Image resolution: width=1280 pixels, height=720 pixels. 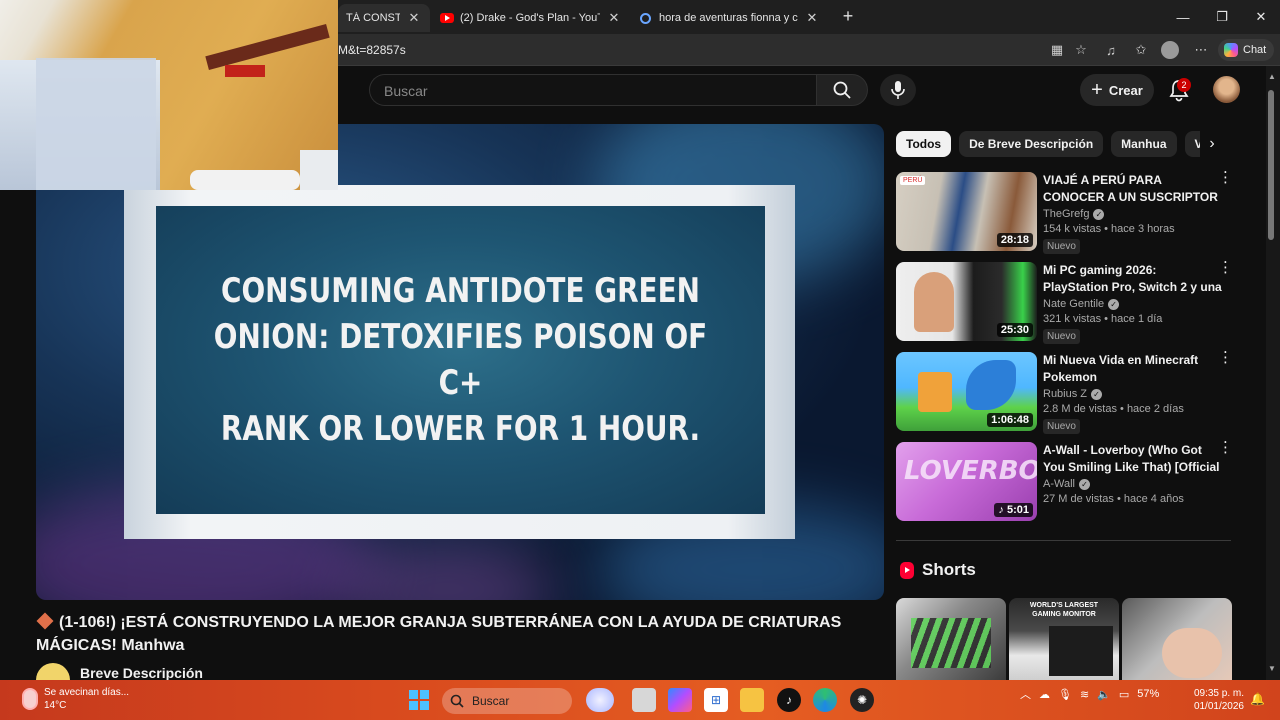 What do you see at coordinates (531, 18) in the screenshot?
I see `tab-drake: (2) Drake - God's Plan - YouTube ✕` at bounding box center [531, 18].